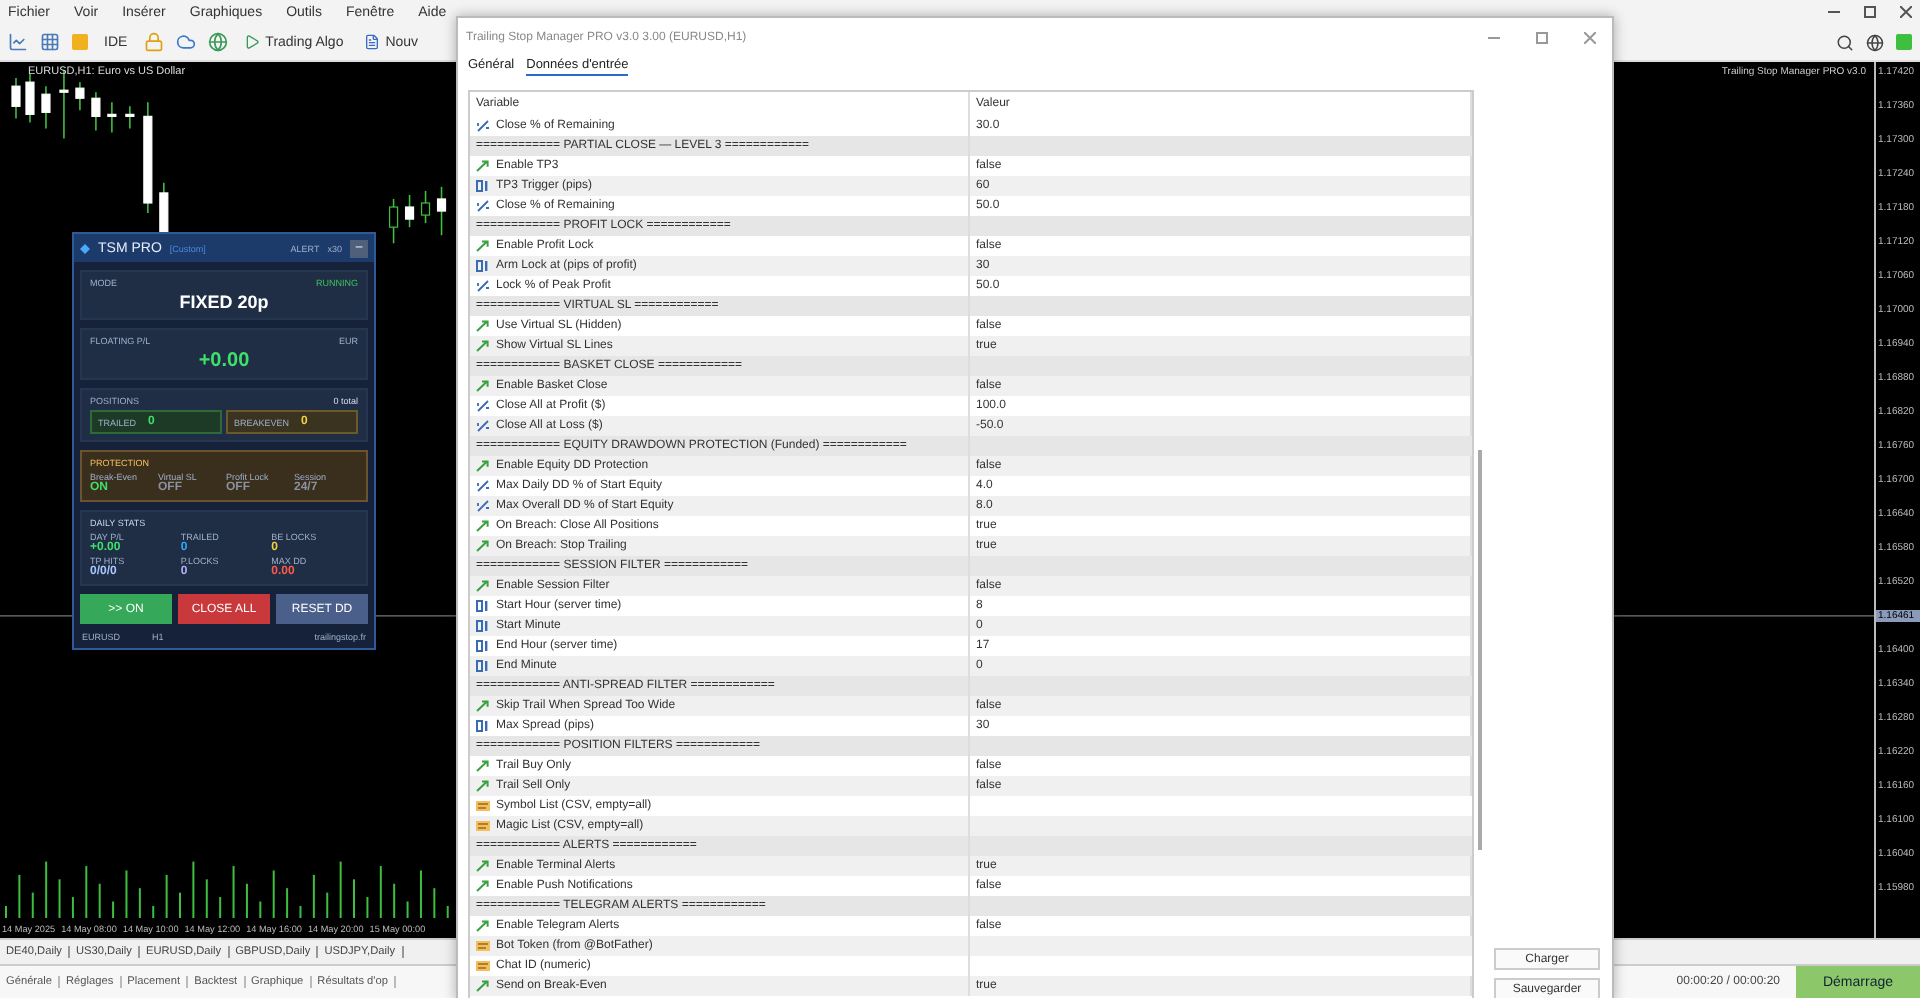  What do you see at coordinates (18, 42) in the screenshot?
I see `line-chart-icon` at bounding box center [18, 42].